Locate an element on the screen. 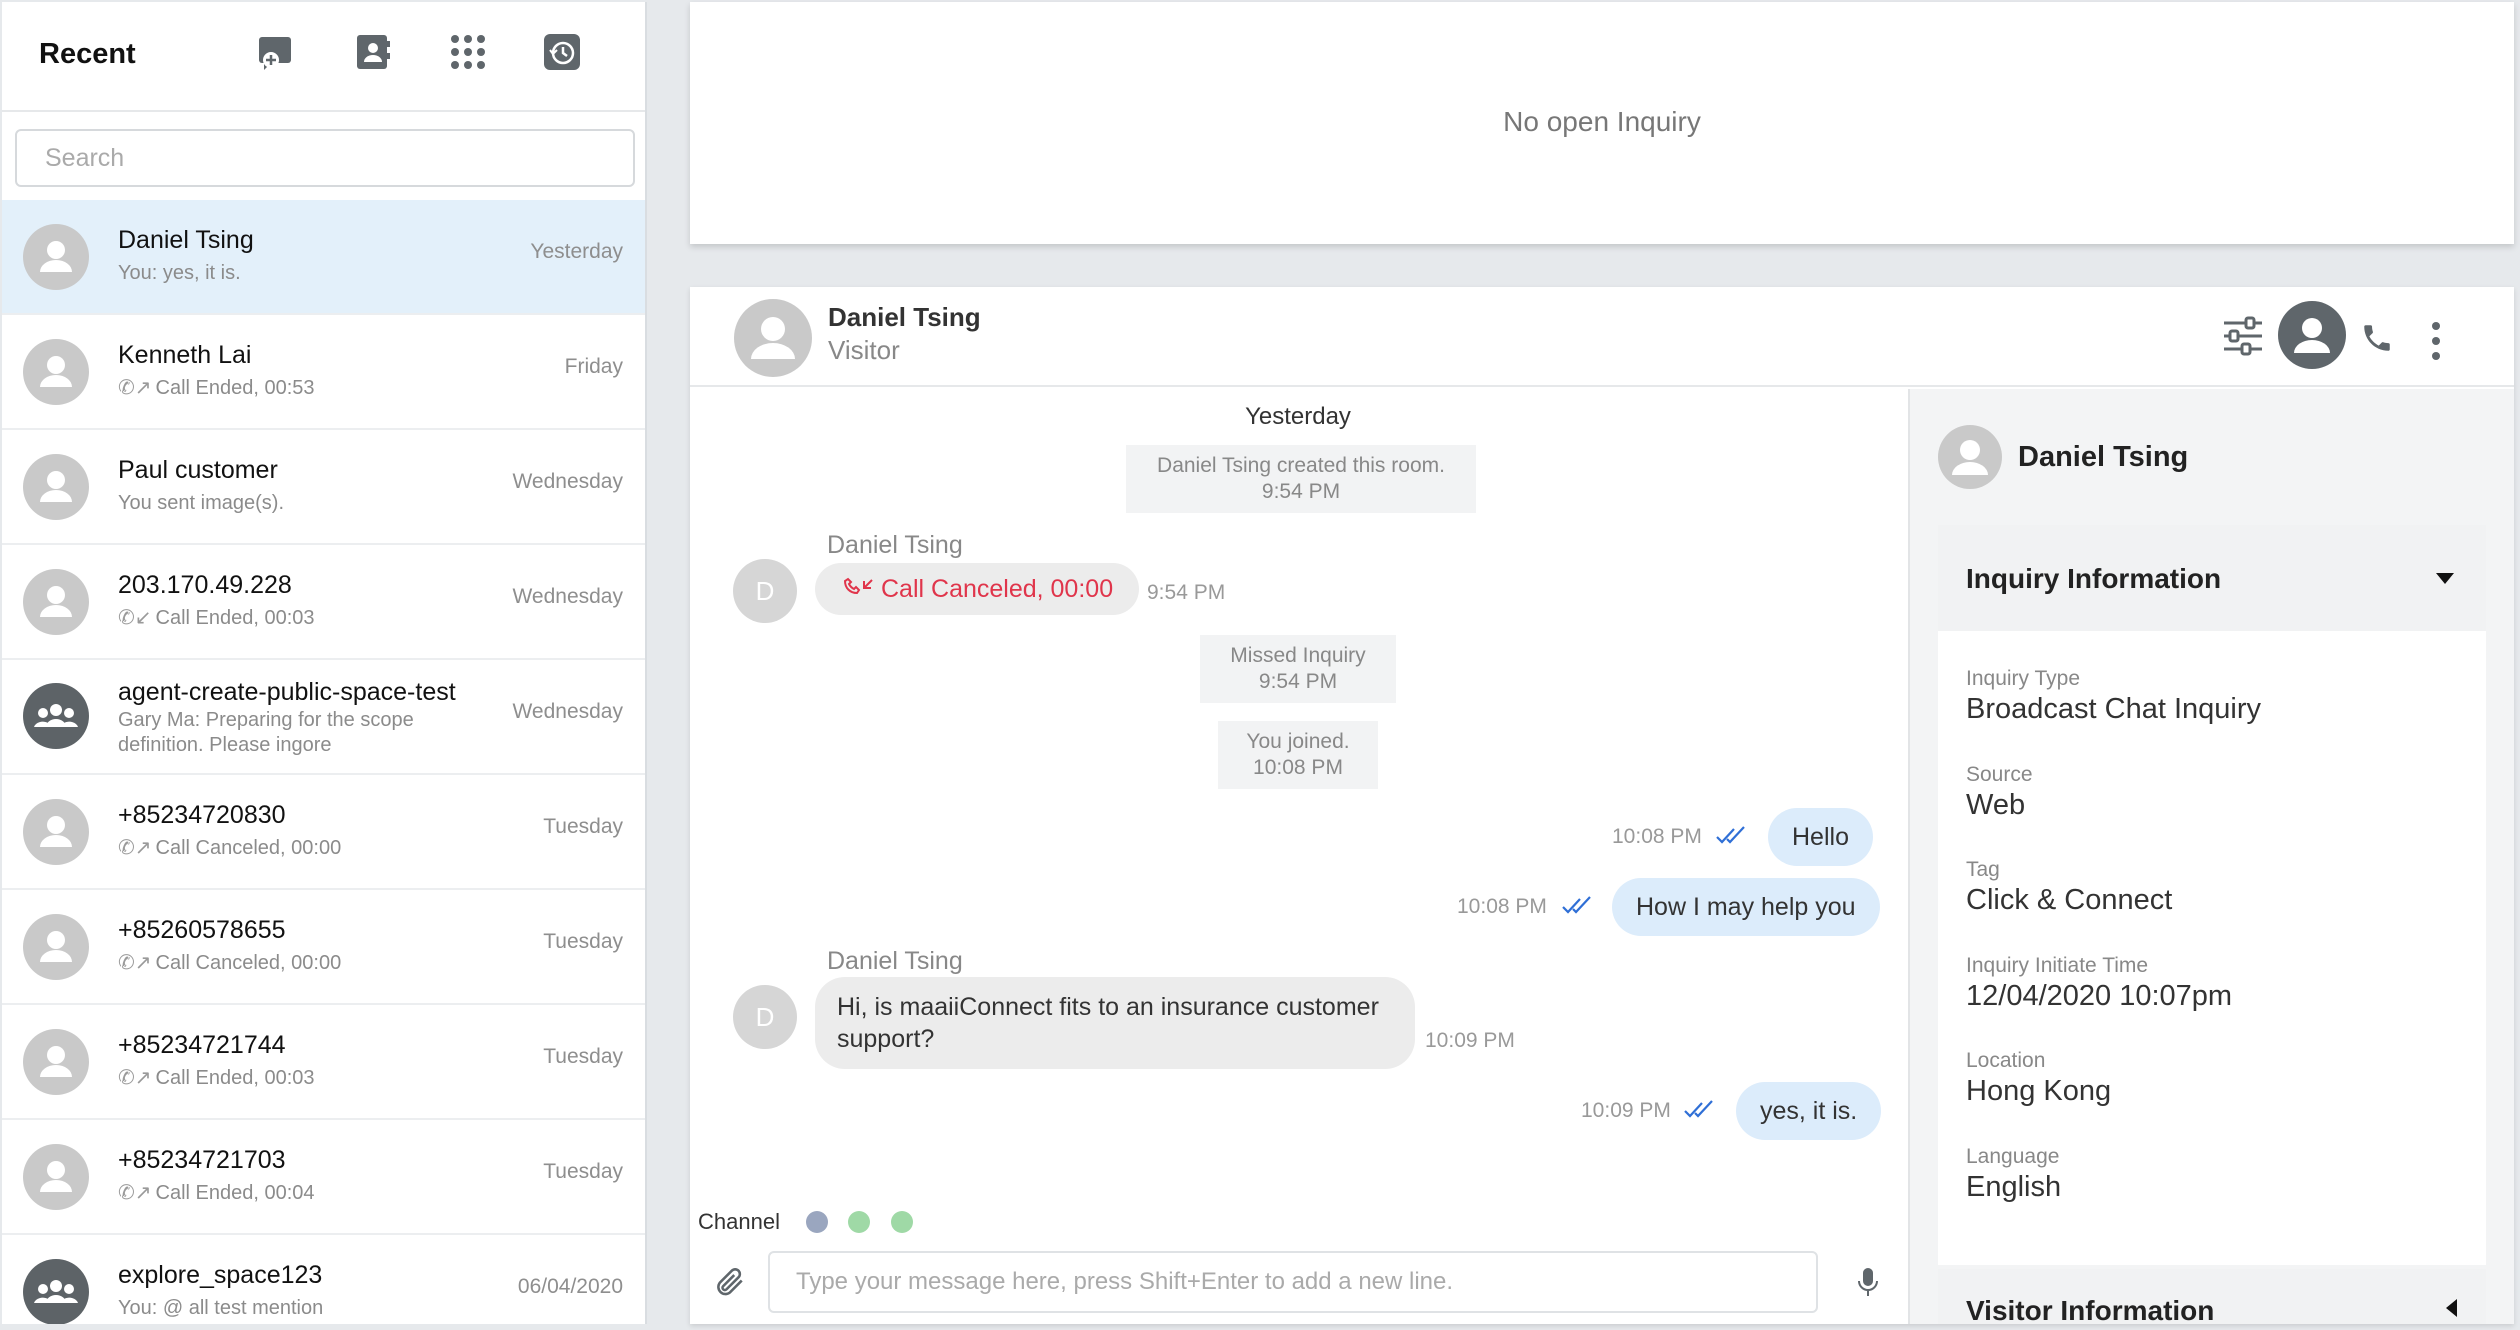 This screenshot has width=2520, height=1330. profile-toggle-icon is located at coordinates (2312, 337).